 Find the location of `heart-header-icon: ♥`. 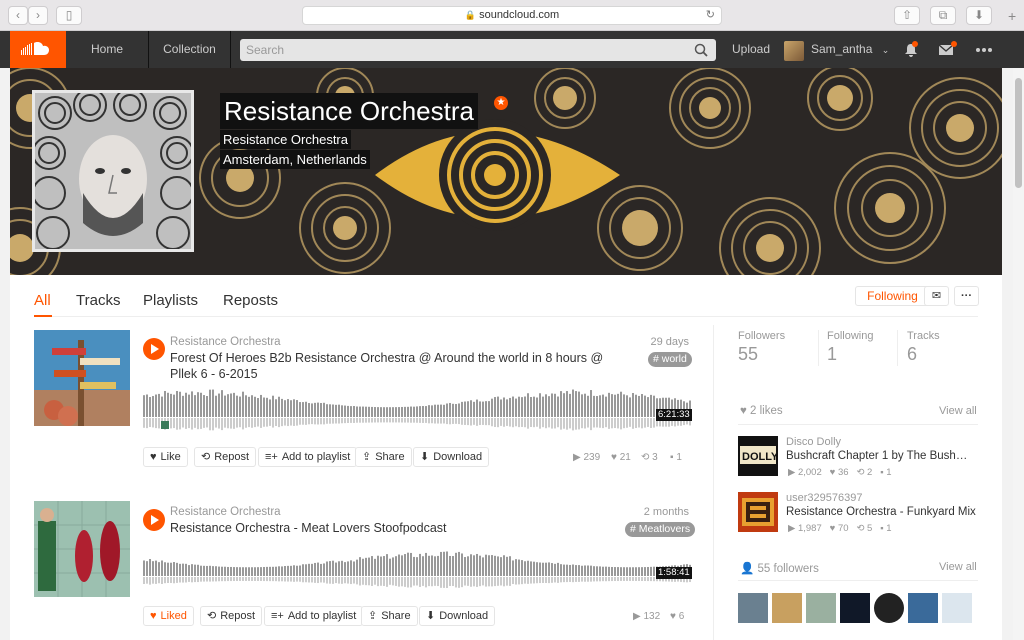

heart-header-icon: ♥ is located at coordinates (745, 411).